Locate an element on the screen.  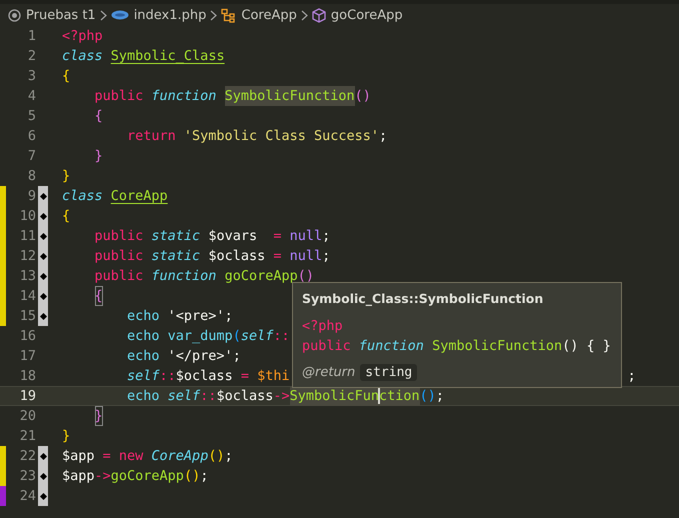
code-token: ( is located at coordinates (236, 336).